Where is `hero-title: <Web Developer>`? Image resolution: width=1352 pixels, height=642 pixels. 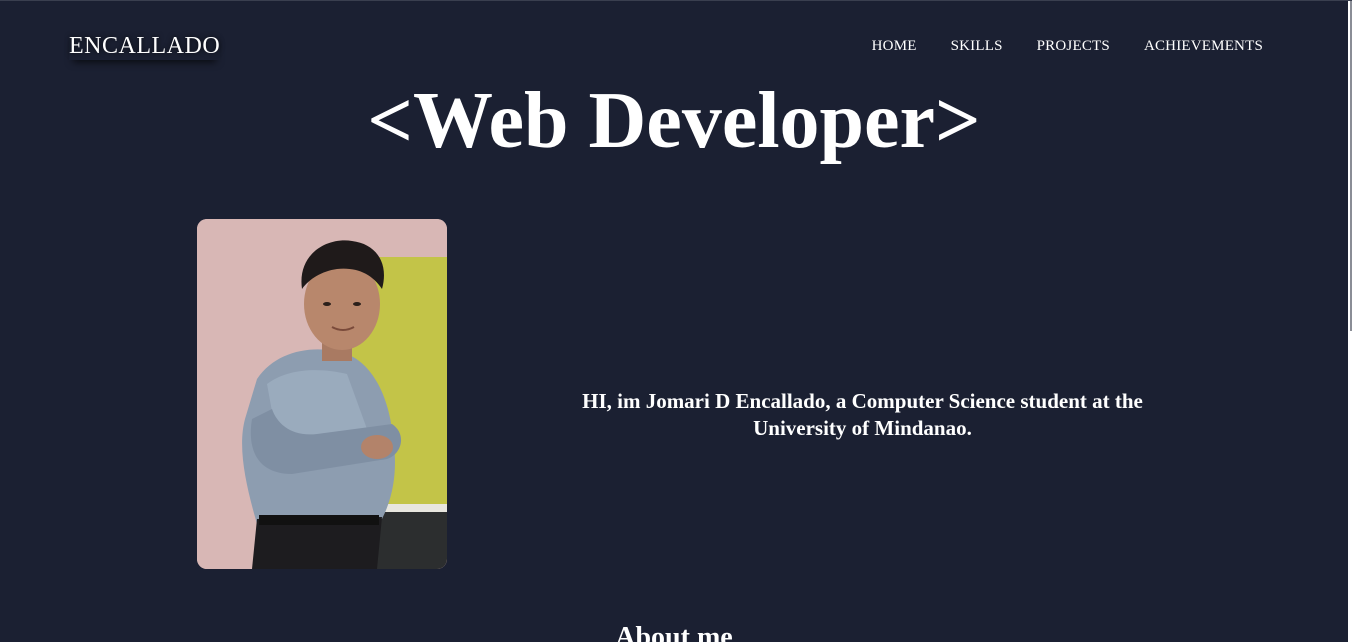 hero-title: <Web Developer> is located at coordinates (674, 121).